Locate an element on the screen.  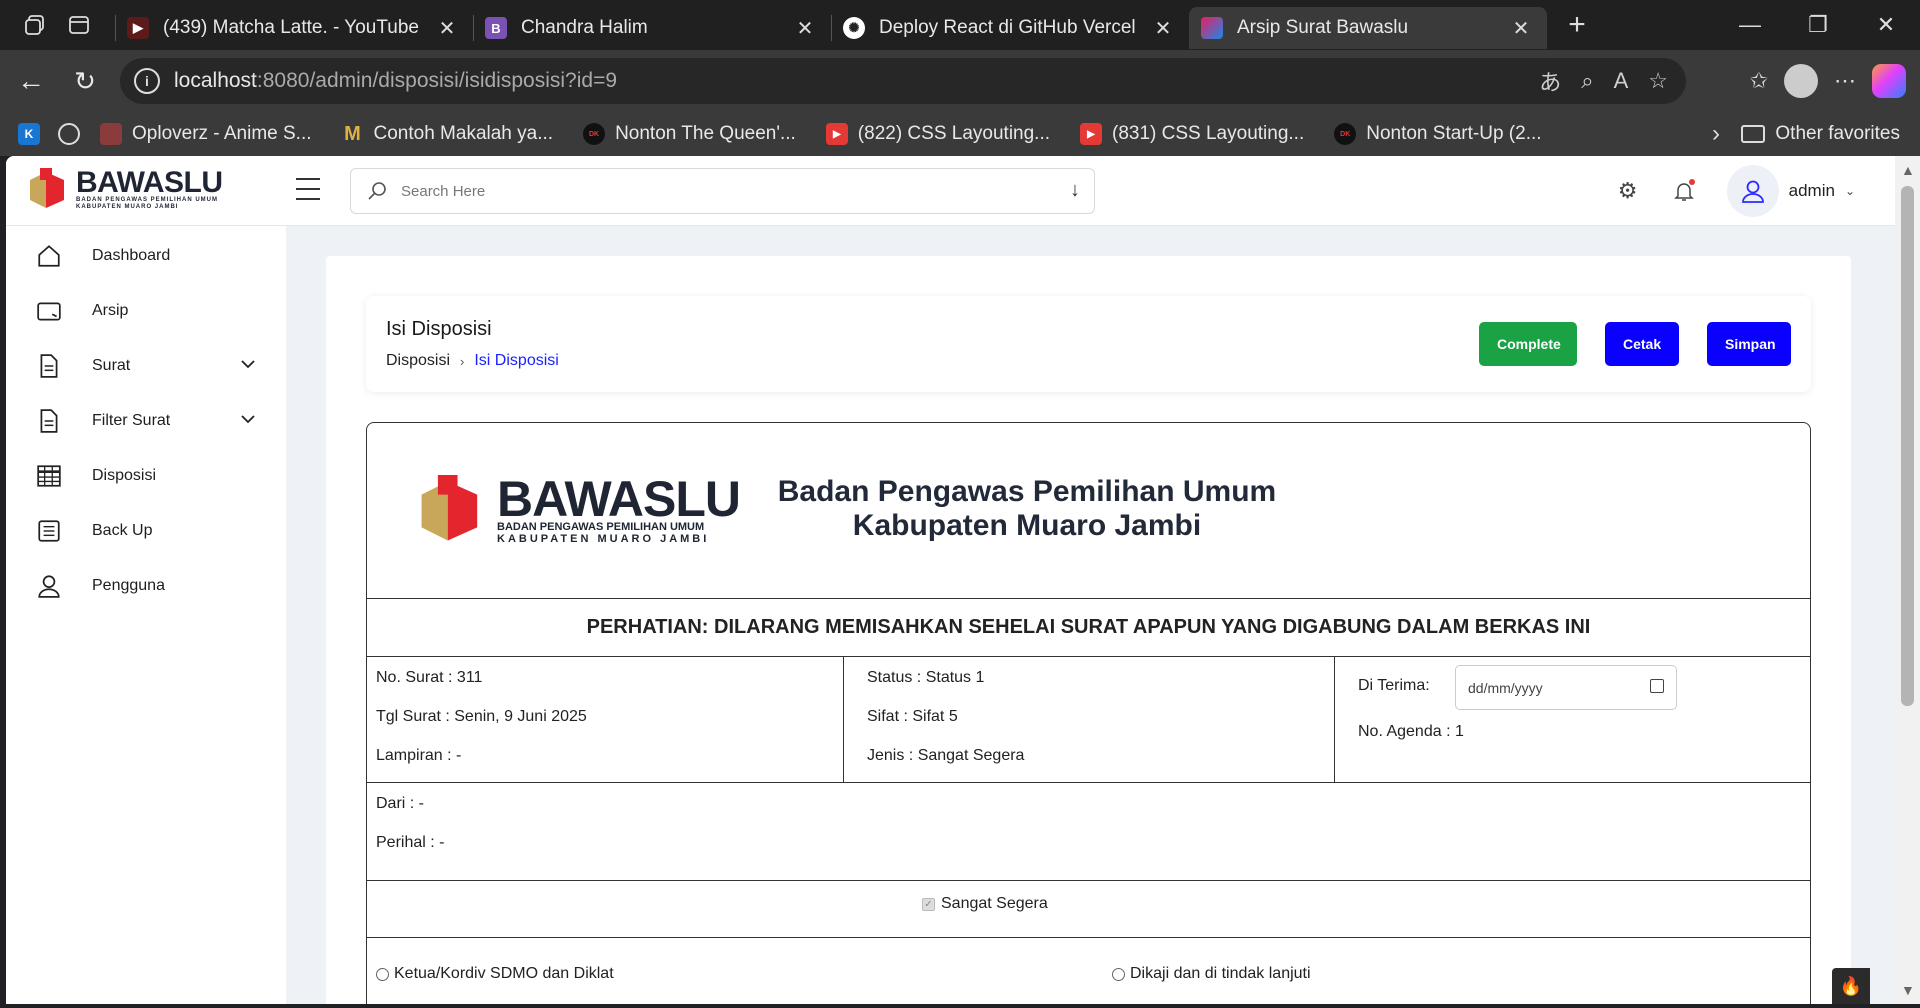
home-icon is located at coordinates (49, 255).